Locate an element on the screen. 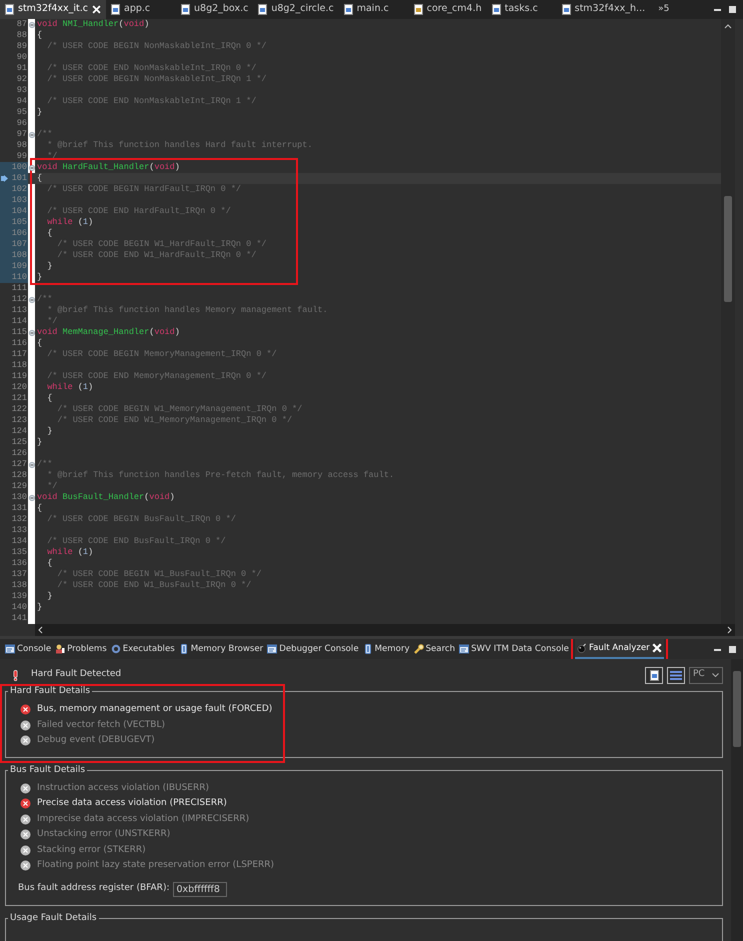  scroll-left-icon is located at coordinates (40, 630).